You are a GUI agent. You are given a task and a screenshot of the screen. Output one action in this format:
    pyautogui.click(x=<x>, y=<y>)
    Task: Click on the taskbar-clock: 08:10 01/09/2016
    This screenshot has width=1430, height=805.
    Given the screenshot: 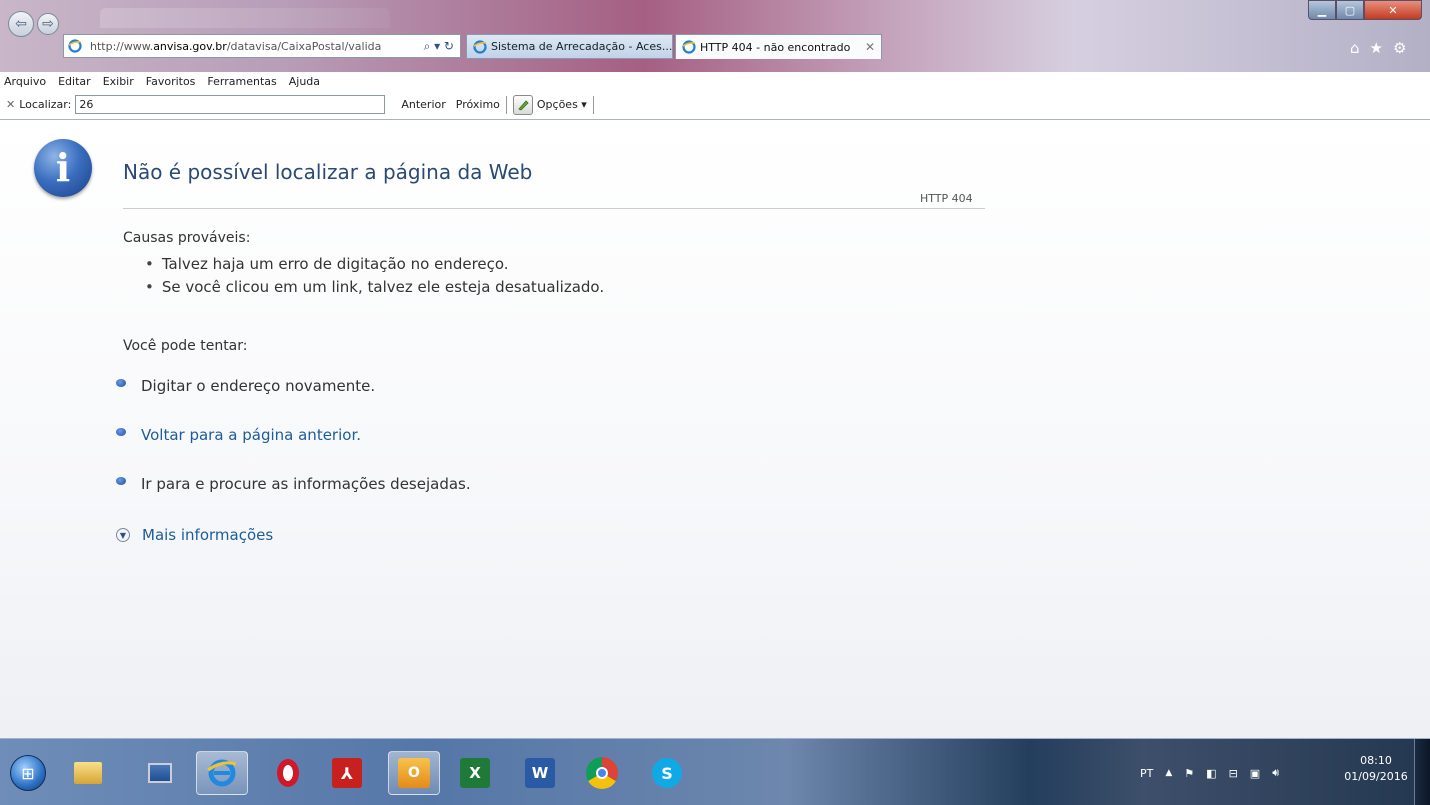 What is the action you would take?
    pyautogui.click(x=1376, y=769)
    